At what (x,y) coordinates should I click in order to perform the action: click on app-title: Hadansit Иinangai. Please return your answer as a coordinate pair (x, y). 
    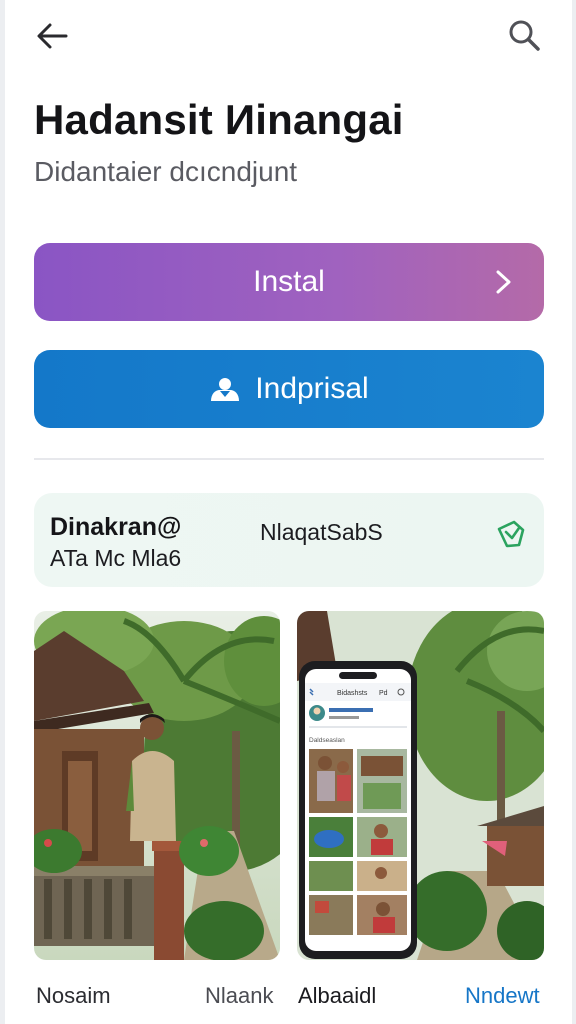
    Looking at the image, I should click on (219, 119).